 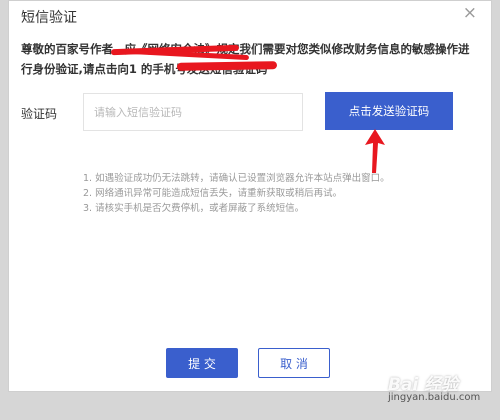 What do you see at coordinates (434, 386) in the screenshot?
I see `baidu-jingyan-watermark: Bai 经验 jingyan.baidu.com` at bounding box center [434, 386].